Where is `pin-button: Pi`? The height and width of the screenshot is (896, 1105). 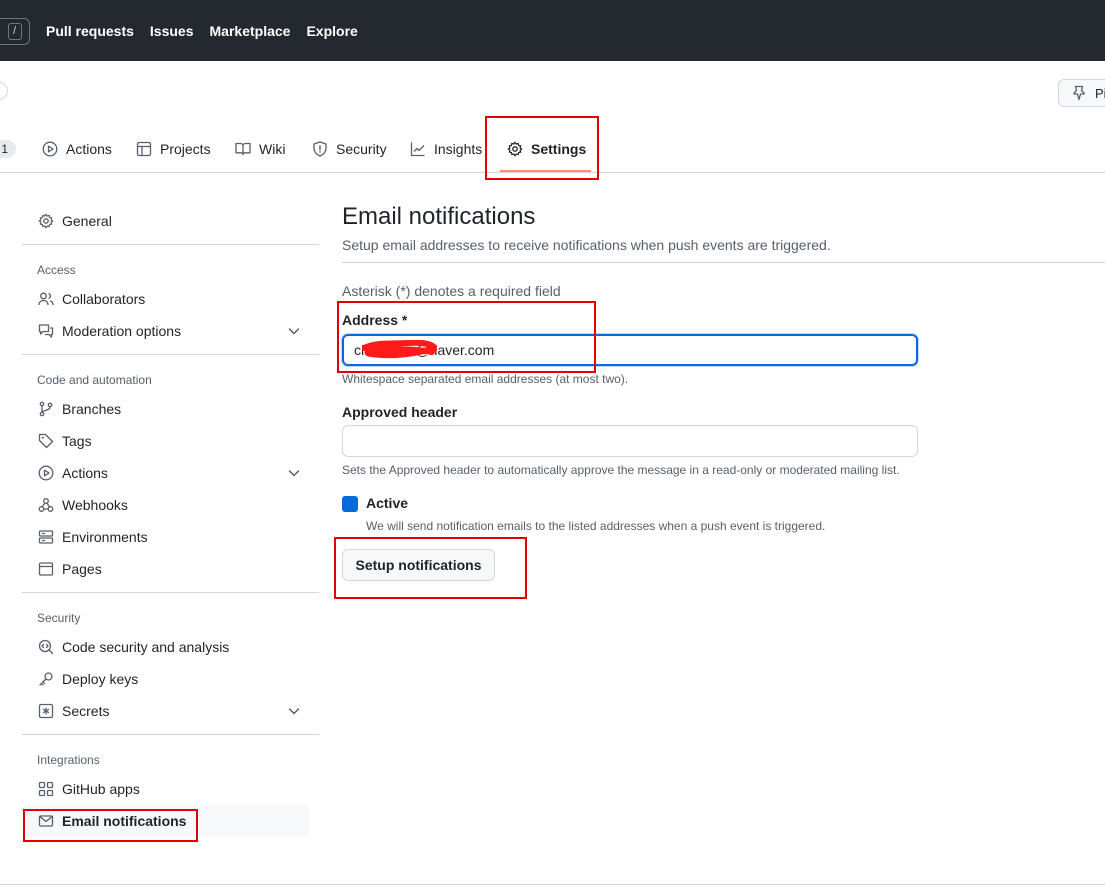
pin-button: Pi is located at coordinates (1081, 93).